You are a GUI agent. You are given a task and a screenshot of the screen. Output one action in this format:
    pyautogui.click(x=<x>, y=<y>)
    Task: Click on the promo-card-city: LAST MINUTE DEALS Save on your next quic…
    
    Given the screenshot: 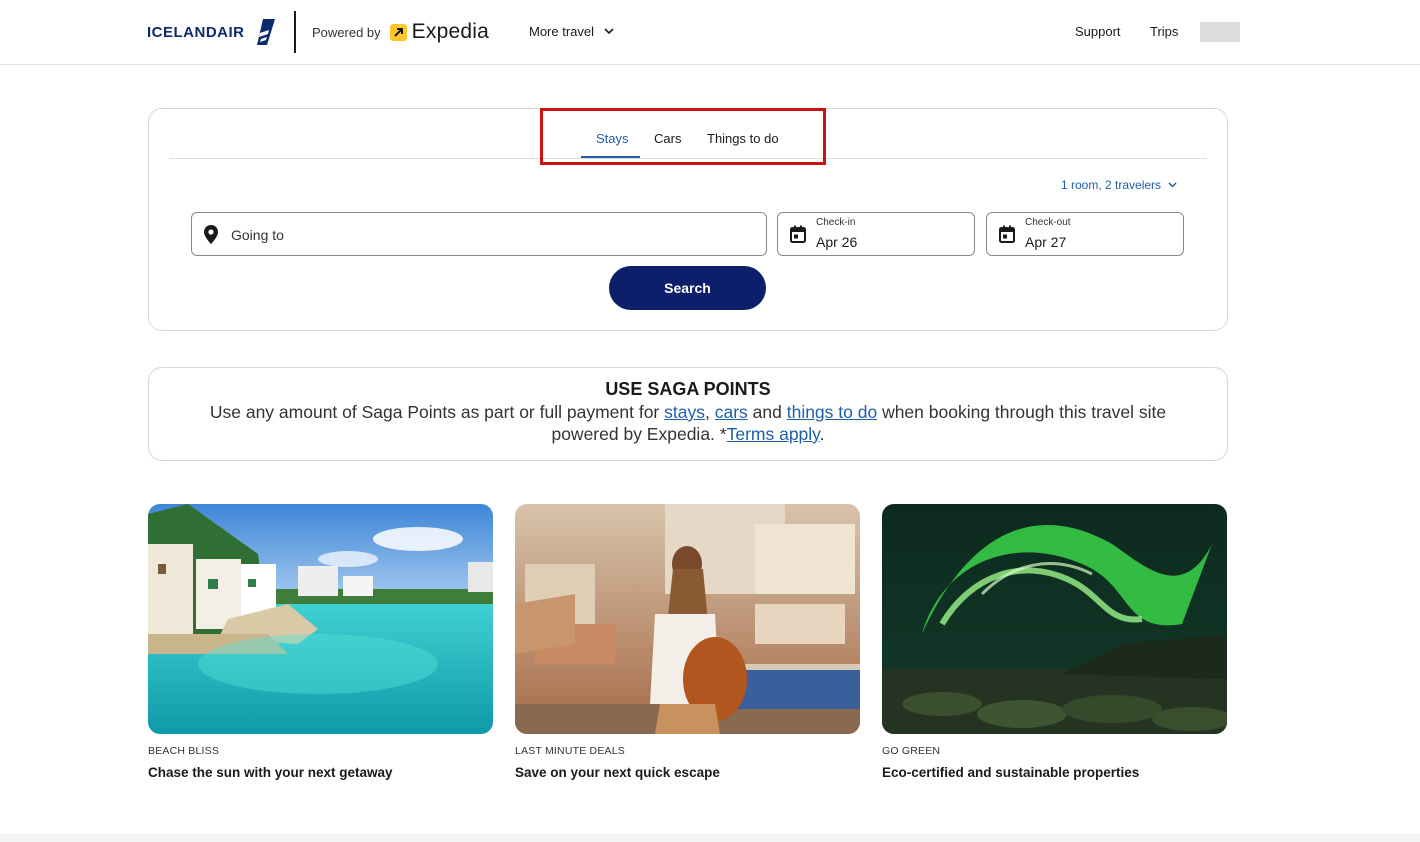 What is the action you would take?
    pyautogui.click(x=687, y=642)
    